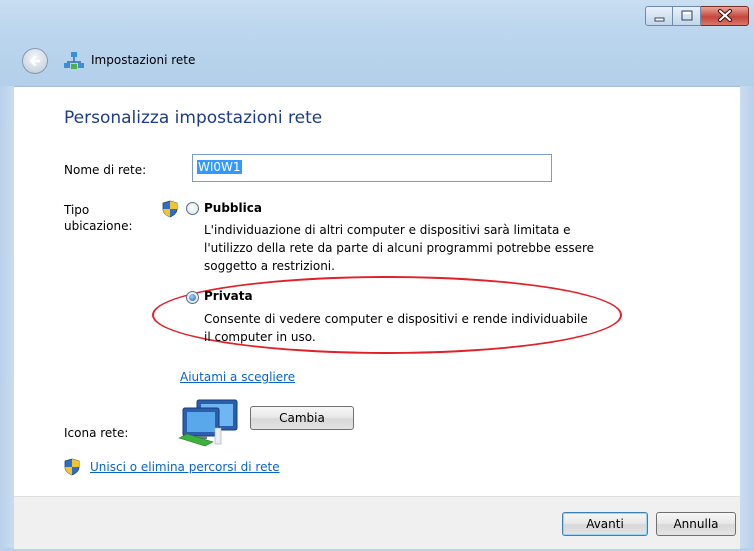 The height and width of the screenshot is (551, 754). What do you see at coordinates (228, 296) in the screenshot?
I see `option-privata-title: Privata` at bounding box center [228, 296].